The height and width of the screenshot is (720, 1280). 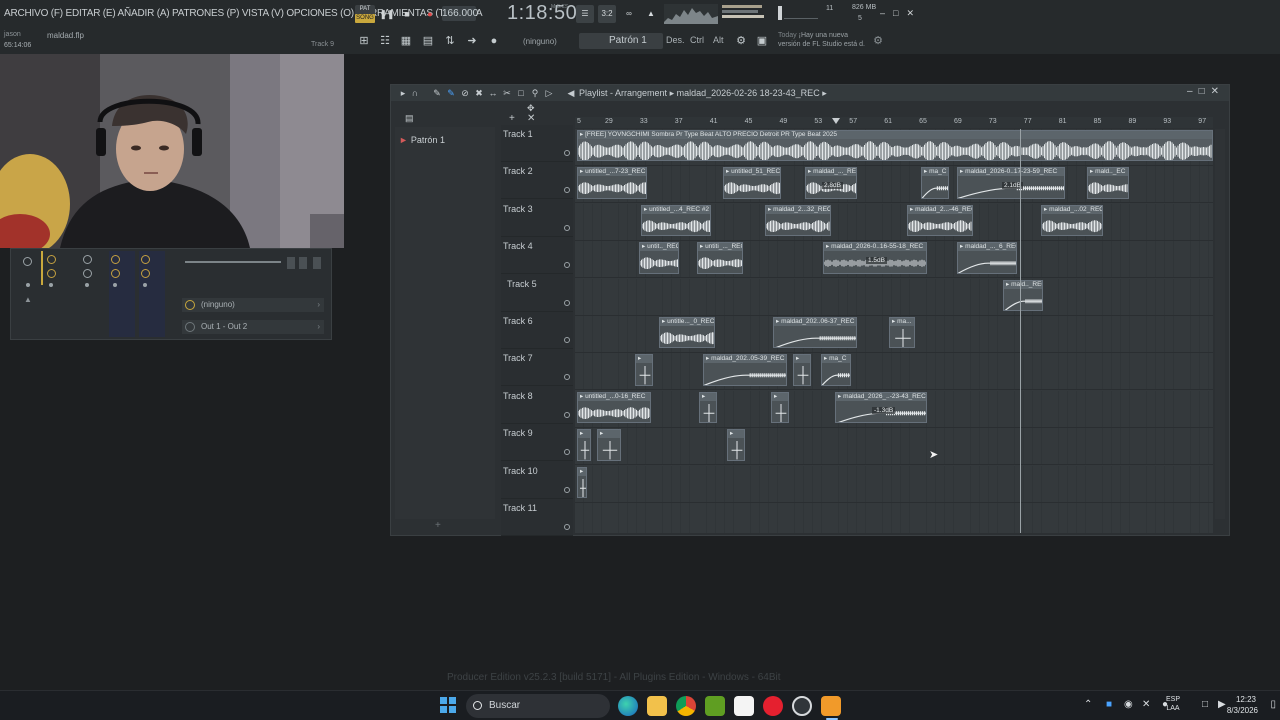 What do you see at coordinates (773, 706) in the screenshot?
I see `opera-icon` at bounding box center [773, 706].